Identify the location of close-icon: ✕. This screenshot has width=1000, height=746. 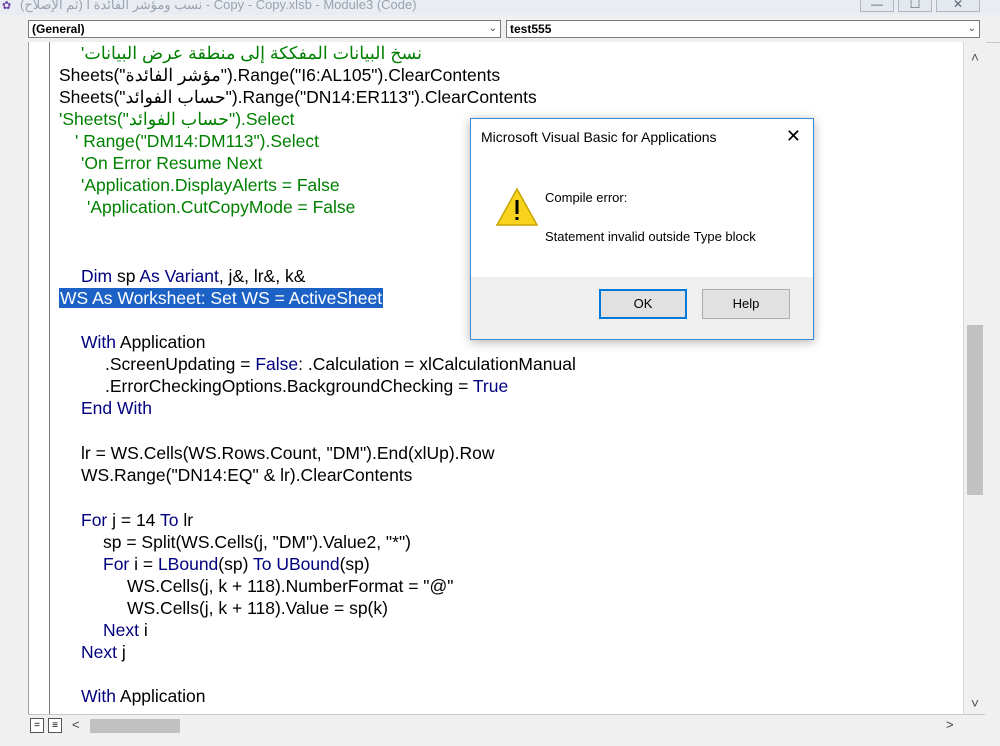
(793, 136).